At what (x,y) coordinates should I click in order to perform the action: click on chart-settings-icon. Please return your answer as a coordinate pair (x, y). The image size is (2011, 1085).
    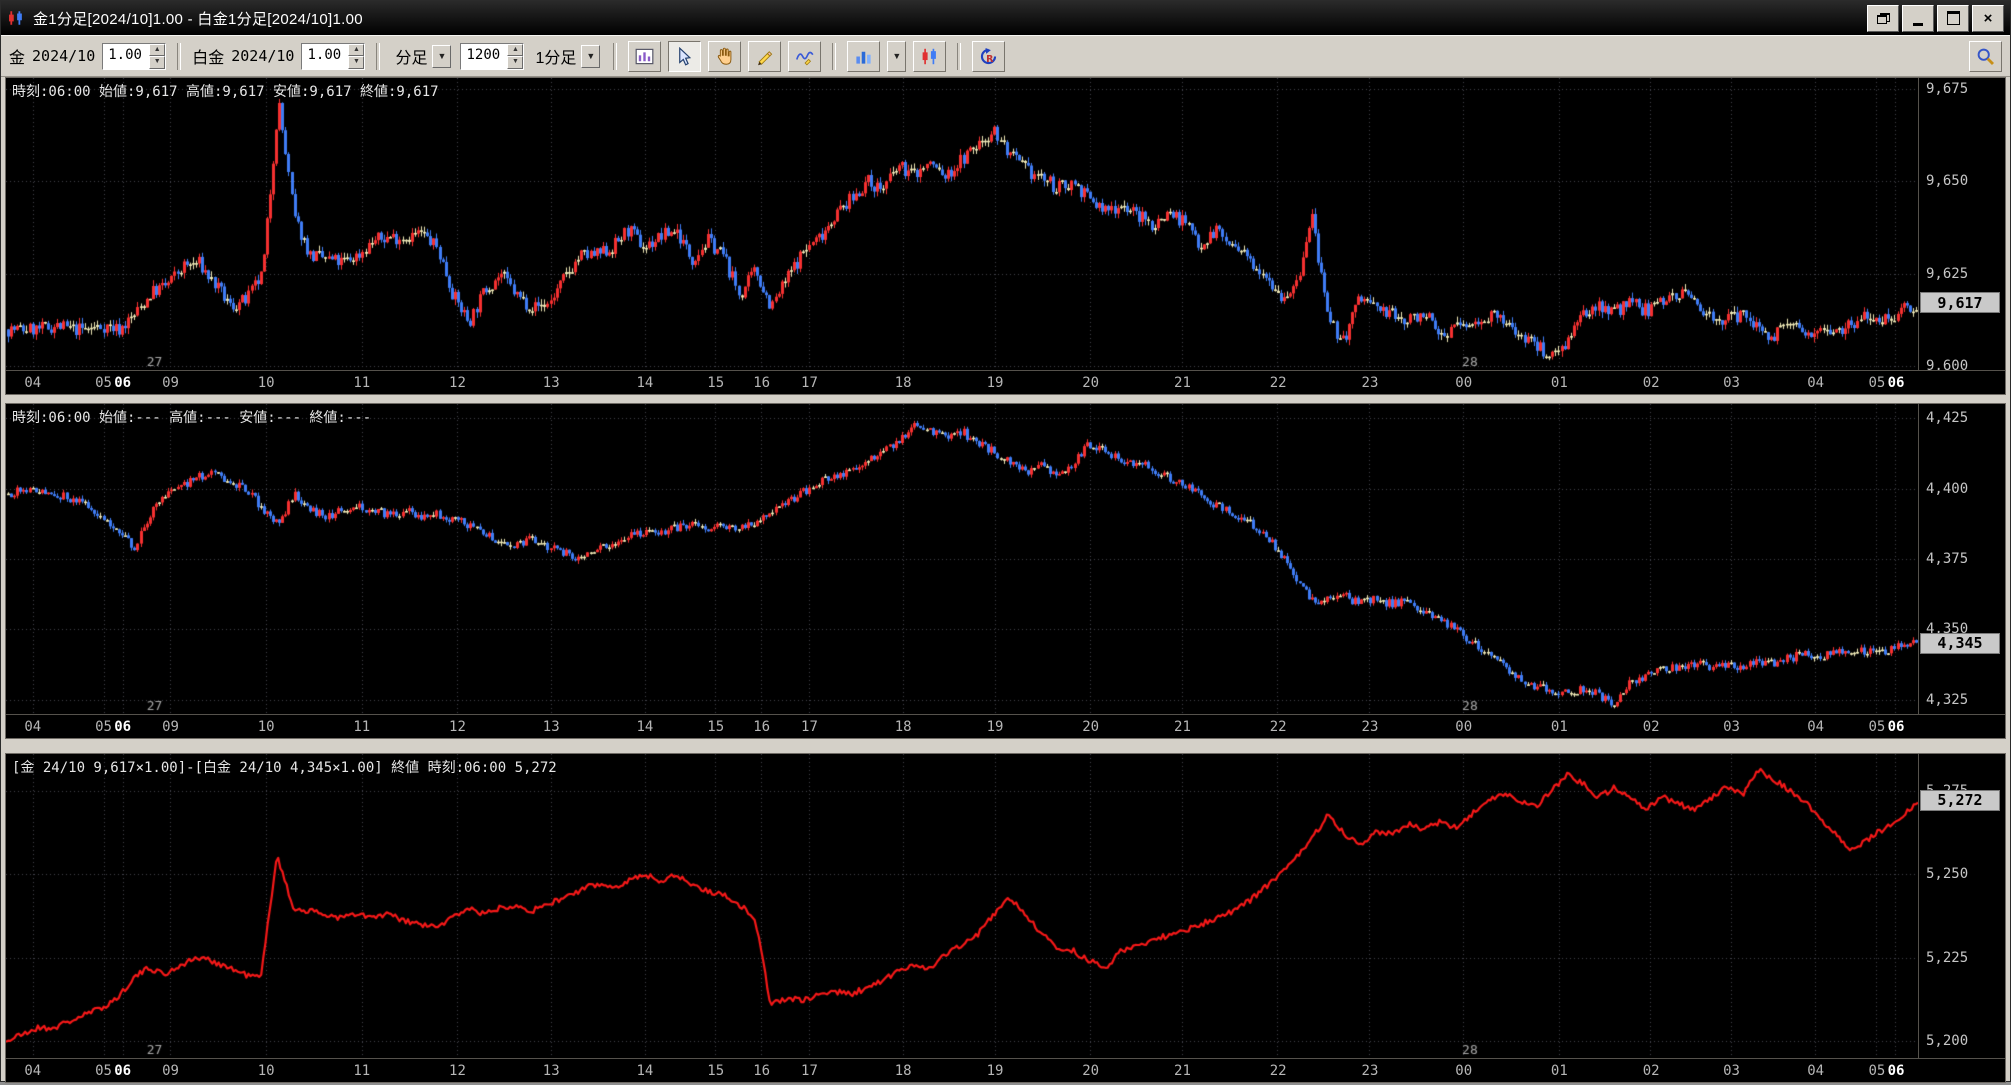
    Looking at the image, I should click on (644, 56).